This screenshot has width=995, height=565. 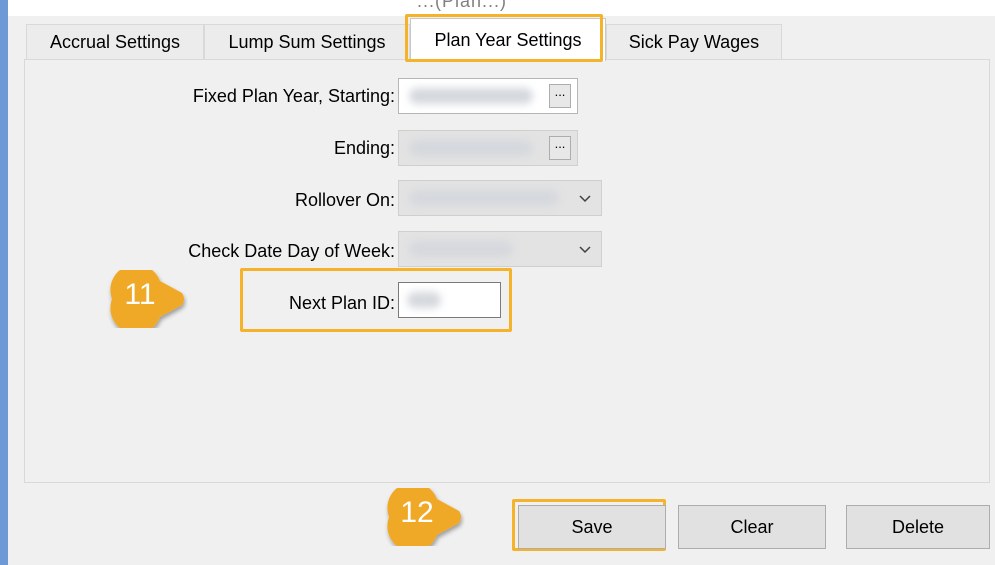 I want to click on delete-button: Delete, so click(x=918, y=527).